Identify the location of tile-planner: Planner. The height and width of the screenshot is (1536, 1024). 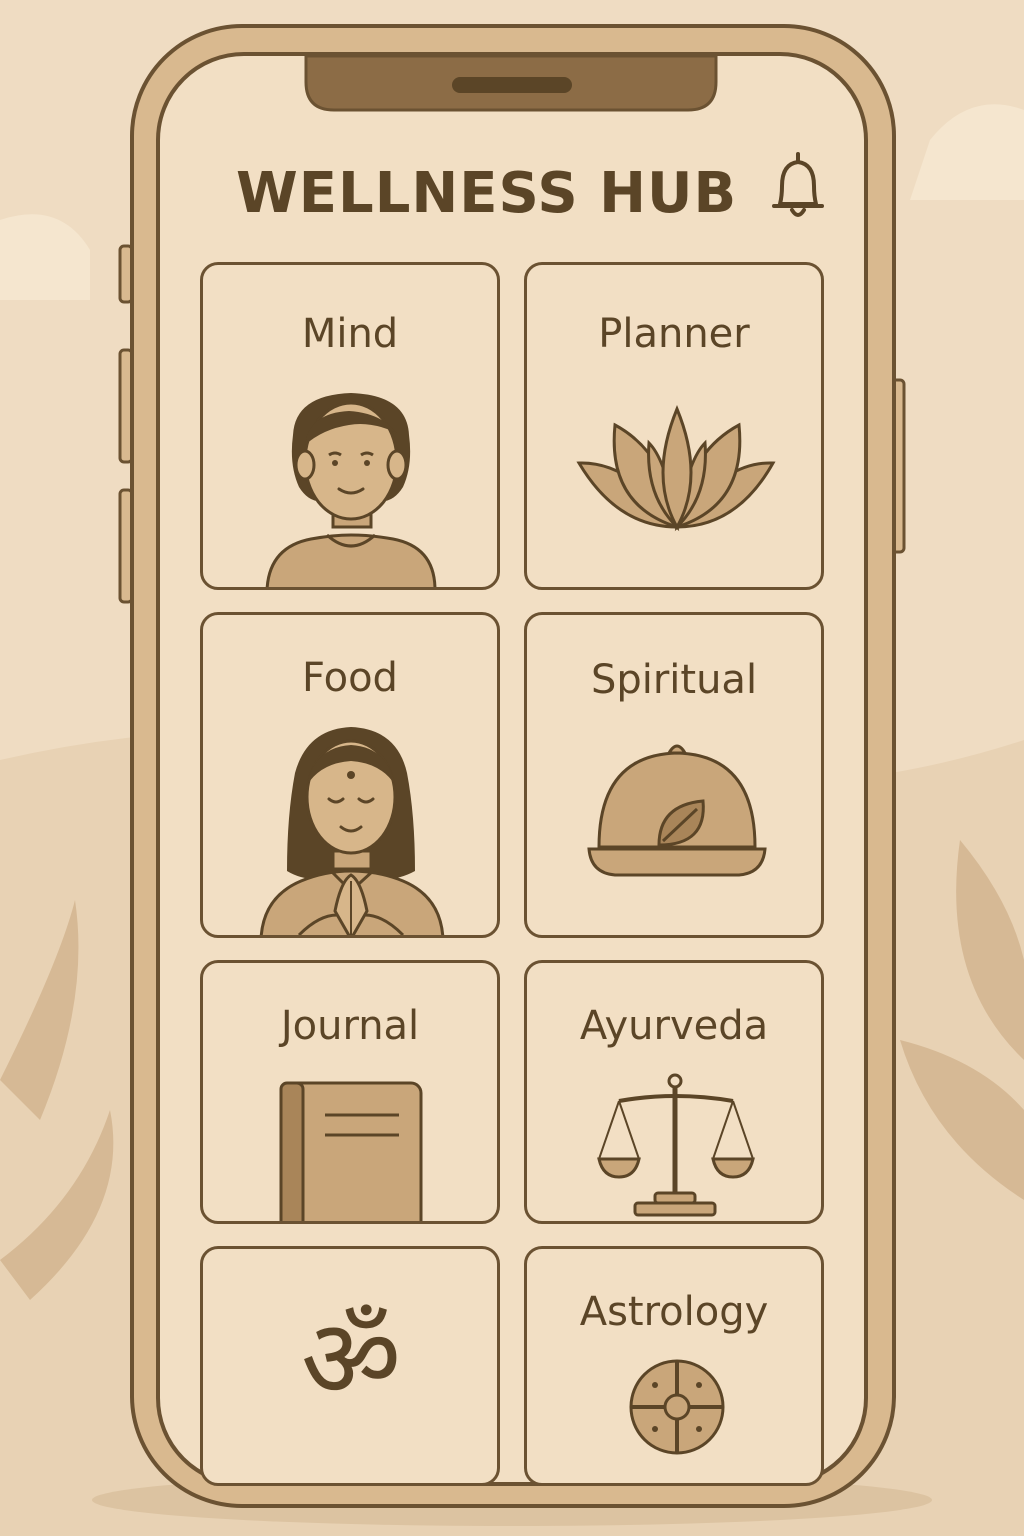
(674, 426).